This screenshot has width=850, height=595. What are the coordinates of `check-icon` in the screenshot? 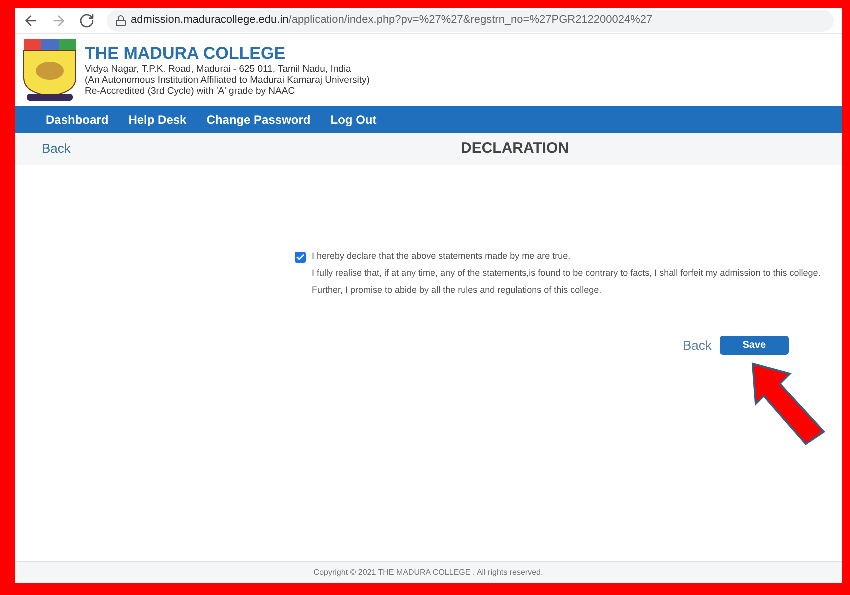 It's located at (300, 257).